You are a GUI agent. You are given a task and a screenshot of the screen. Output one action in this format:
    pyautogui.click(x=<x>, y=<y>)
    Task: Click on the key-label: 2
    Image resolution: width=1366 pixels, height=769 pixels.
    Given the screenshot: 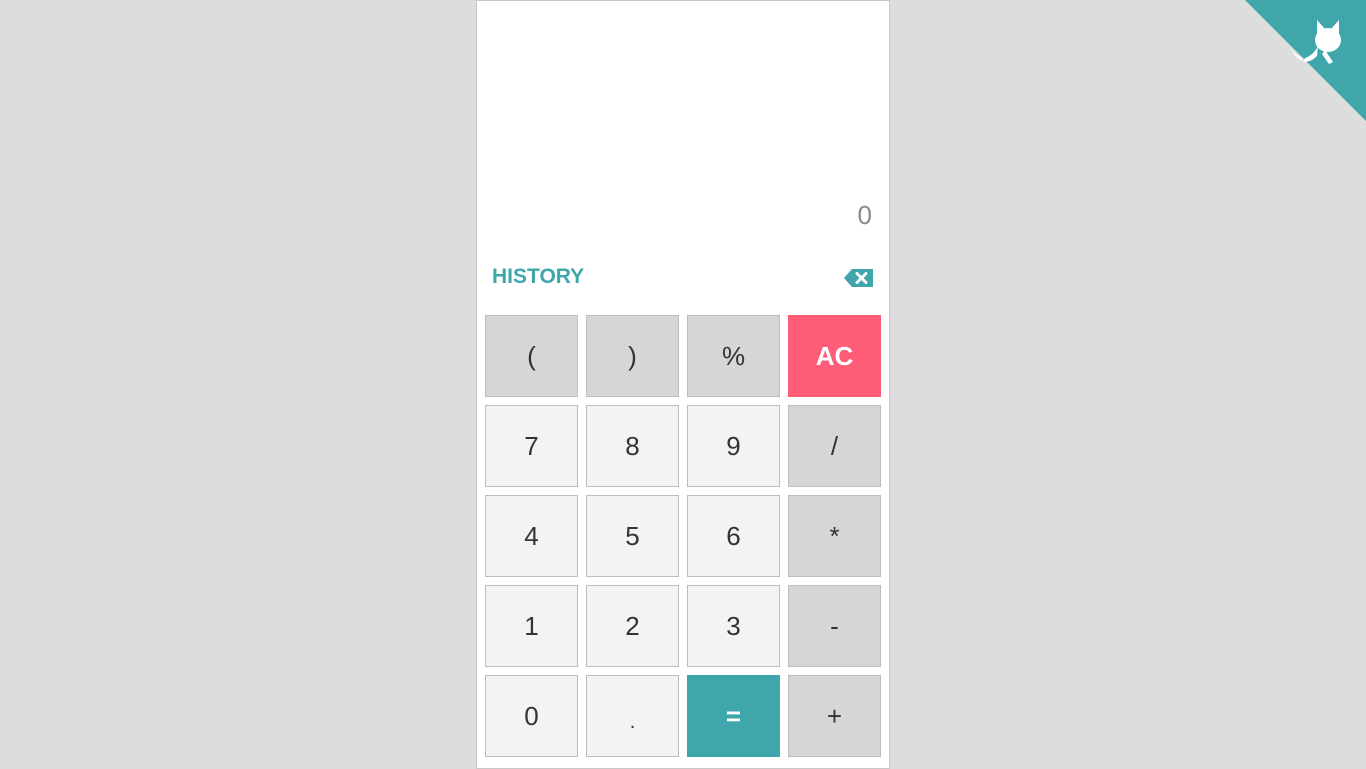 What is the action you would take?
    pyautogui.click(x=632, y=625)
    